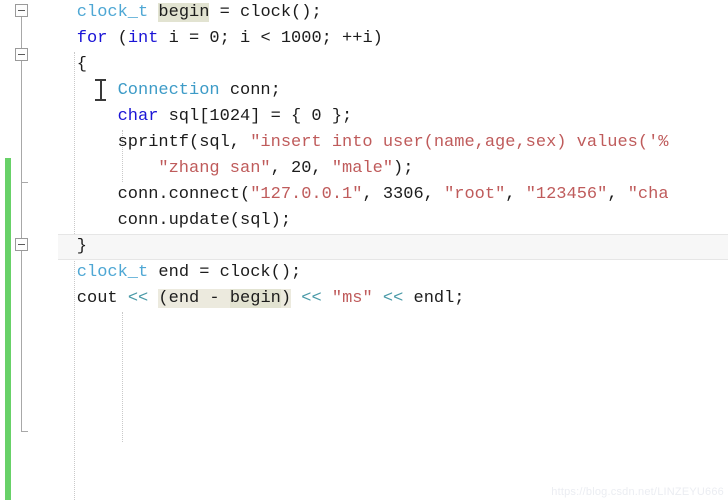  I want to click on code-line: char sql[1024] = { 0 };, so click(364, 117).